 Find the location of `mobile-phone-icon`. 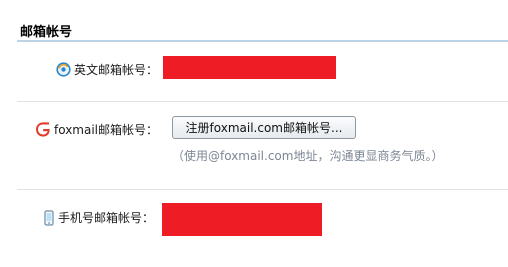

mobile-phone-icon is located at coordinates (49, 217).